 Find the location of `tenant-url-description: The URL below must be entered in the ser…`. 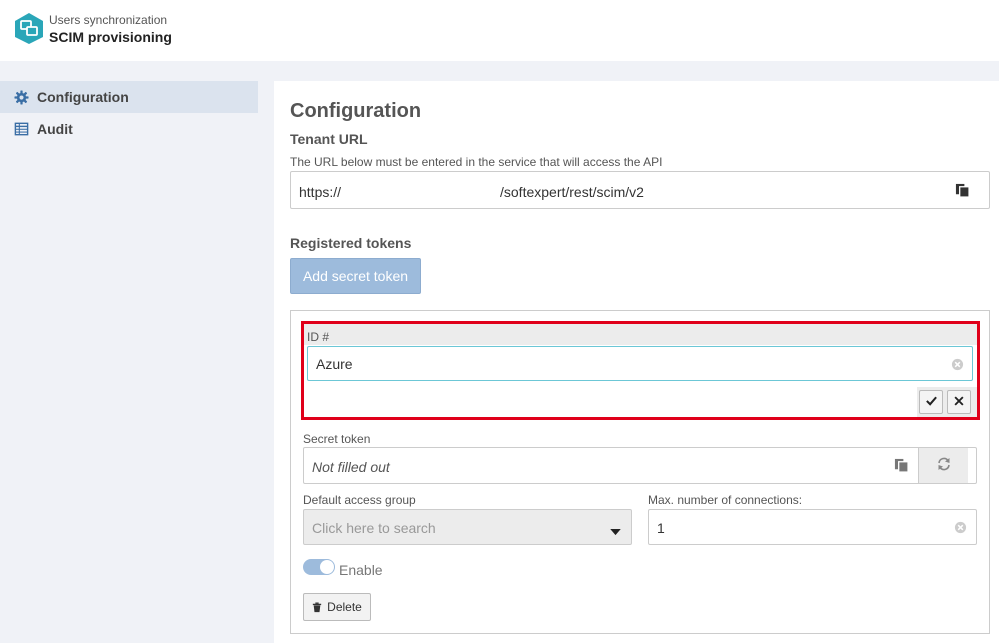

tenant-url-description: The URL below must be entered in the ser… is located at coordinates (476, 162).